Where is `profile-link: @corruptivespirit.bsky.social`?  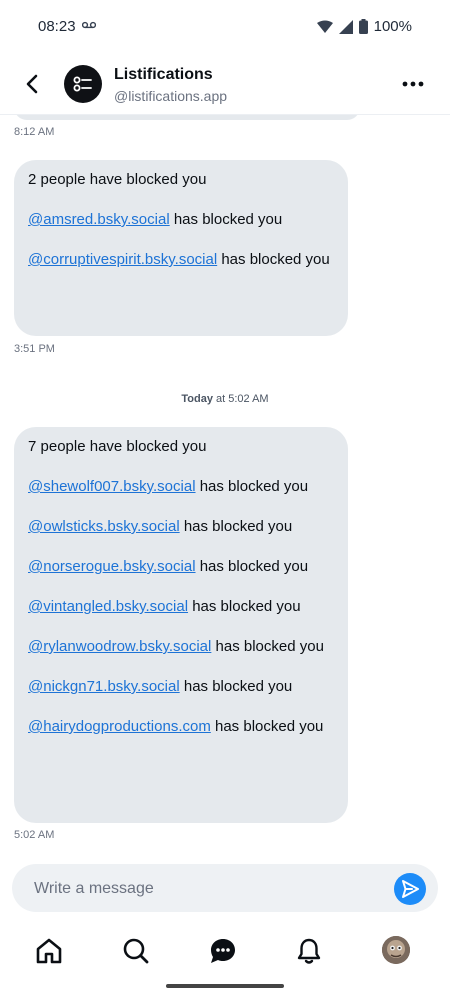
profile-link: @corruptivespirit.bsky.social is located at coordinates (122, 259).